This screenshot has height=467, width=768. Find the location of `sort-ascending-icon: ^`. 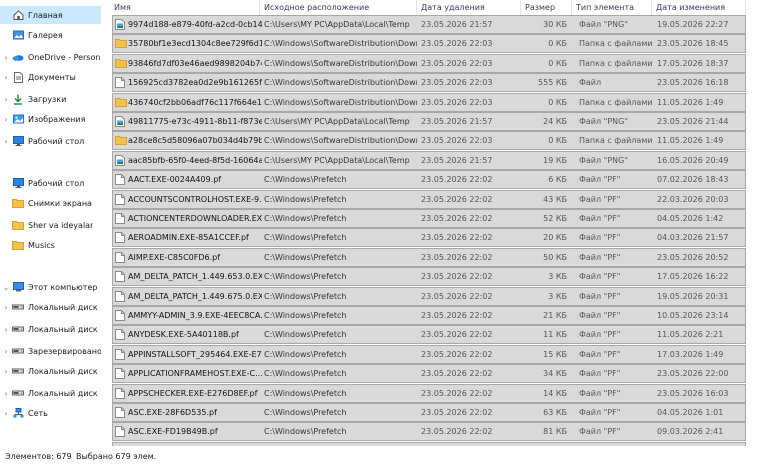

sort-ascending-icon: ^ is located at coordinates (186, 2).